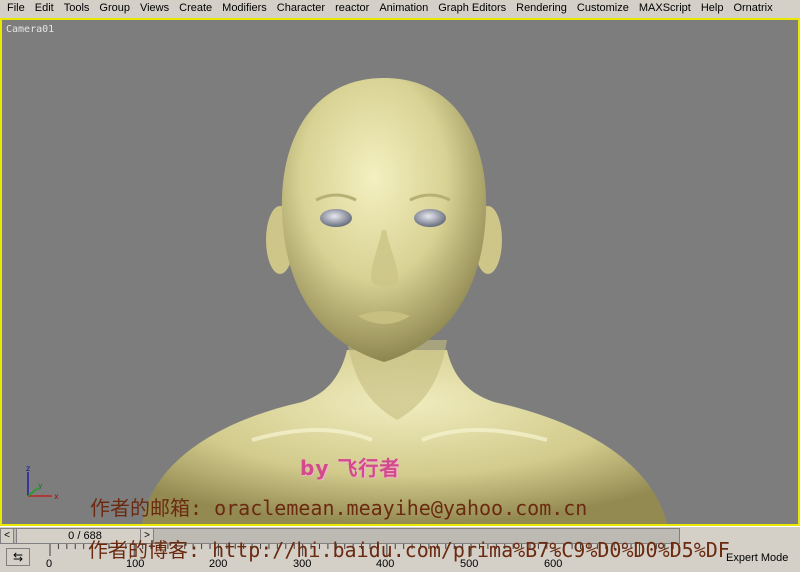  What do you see at coordinates (77, 8) in the screenshot?
I see `menu-tools: Tools` at bounding box center [77, 8].